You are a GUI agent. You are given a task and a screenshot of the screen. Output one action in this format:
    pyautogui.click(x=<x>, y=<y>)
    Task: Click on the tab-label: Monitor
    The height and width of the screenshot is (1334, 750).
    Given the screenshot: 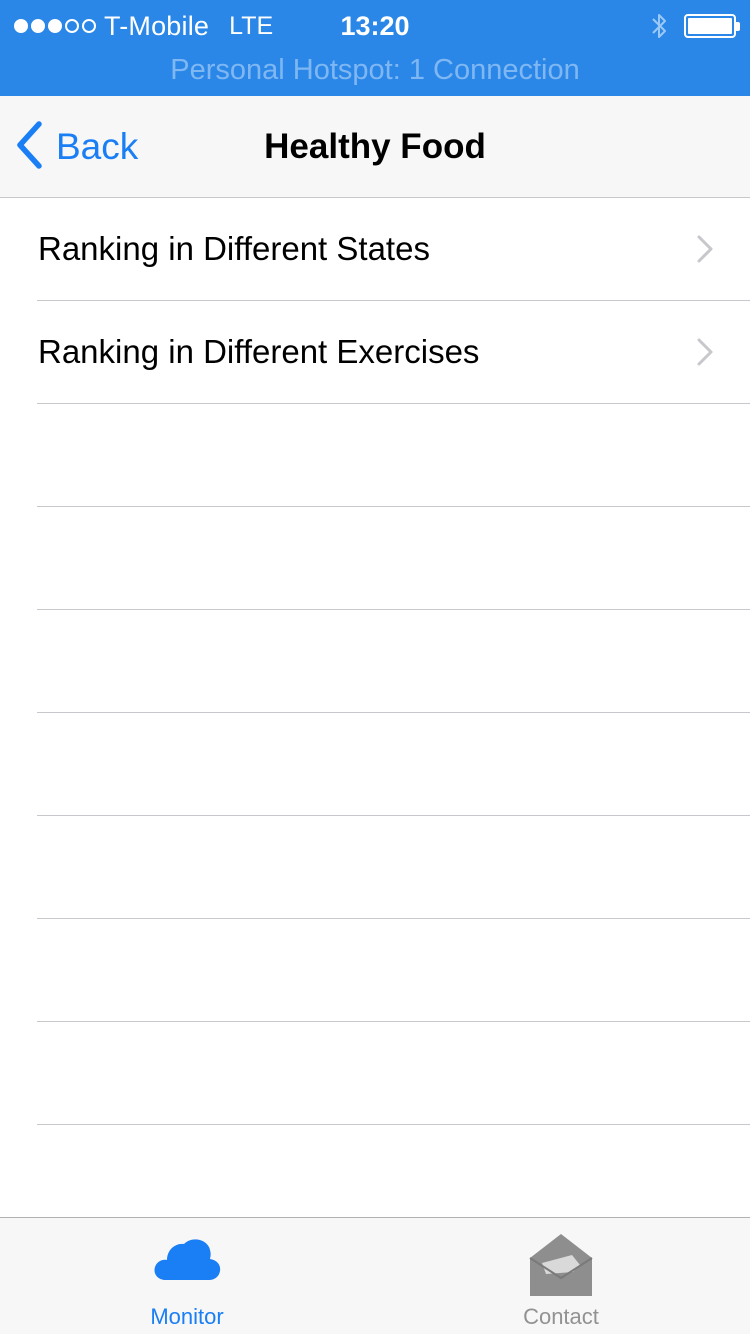 What is the action you would take?
    pyautogui.click(x=187, y=1316)
    